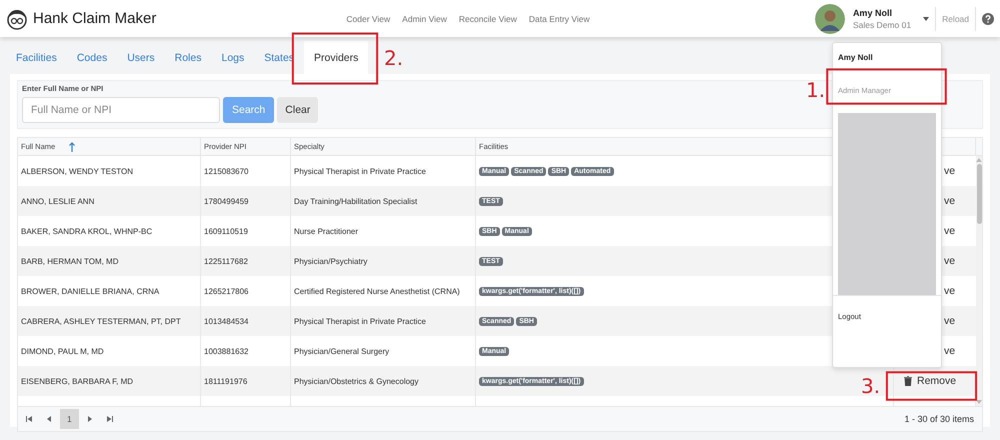 This screenshot has height=440, width=1000. What do you see at coordinates (930, 381) in the screenshot?
I see `remove-button: Remove` at bounding box center [930, 381].